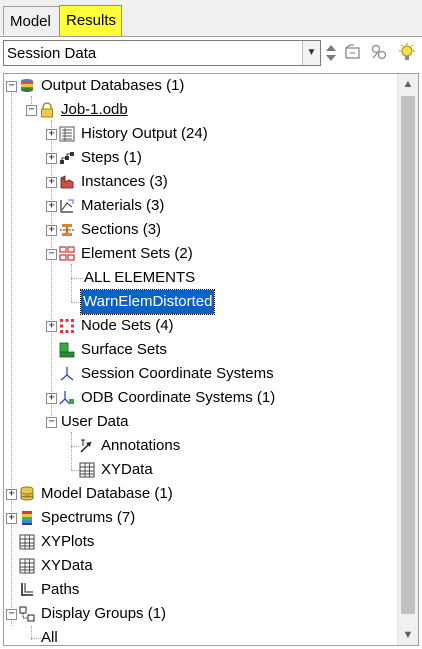  I want to click on tree-item-steps: + Steps (1), so click(201, 158).